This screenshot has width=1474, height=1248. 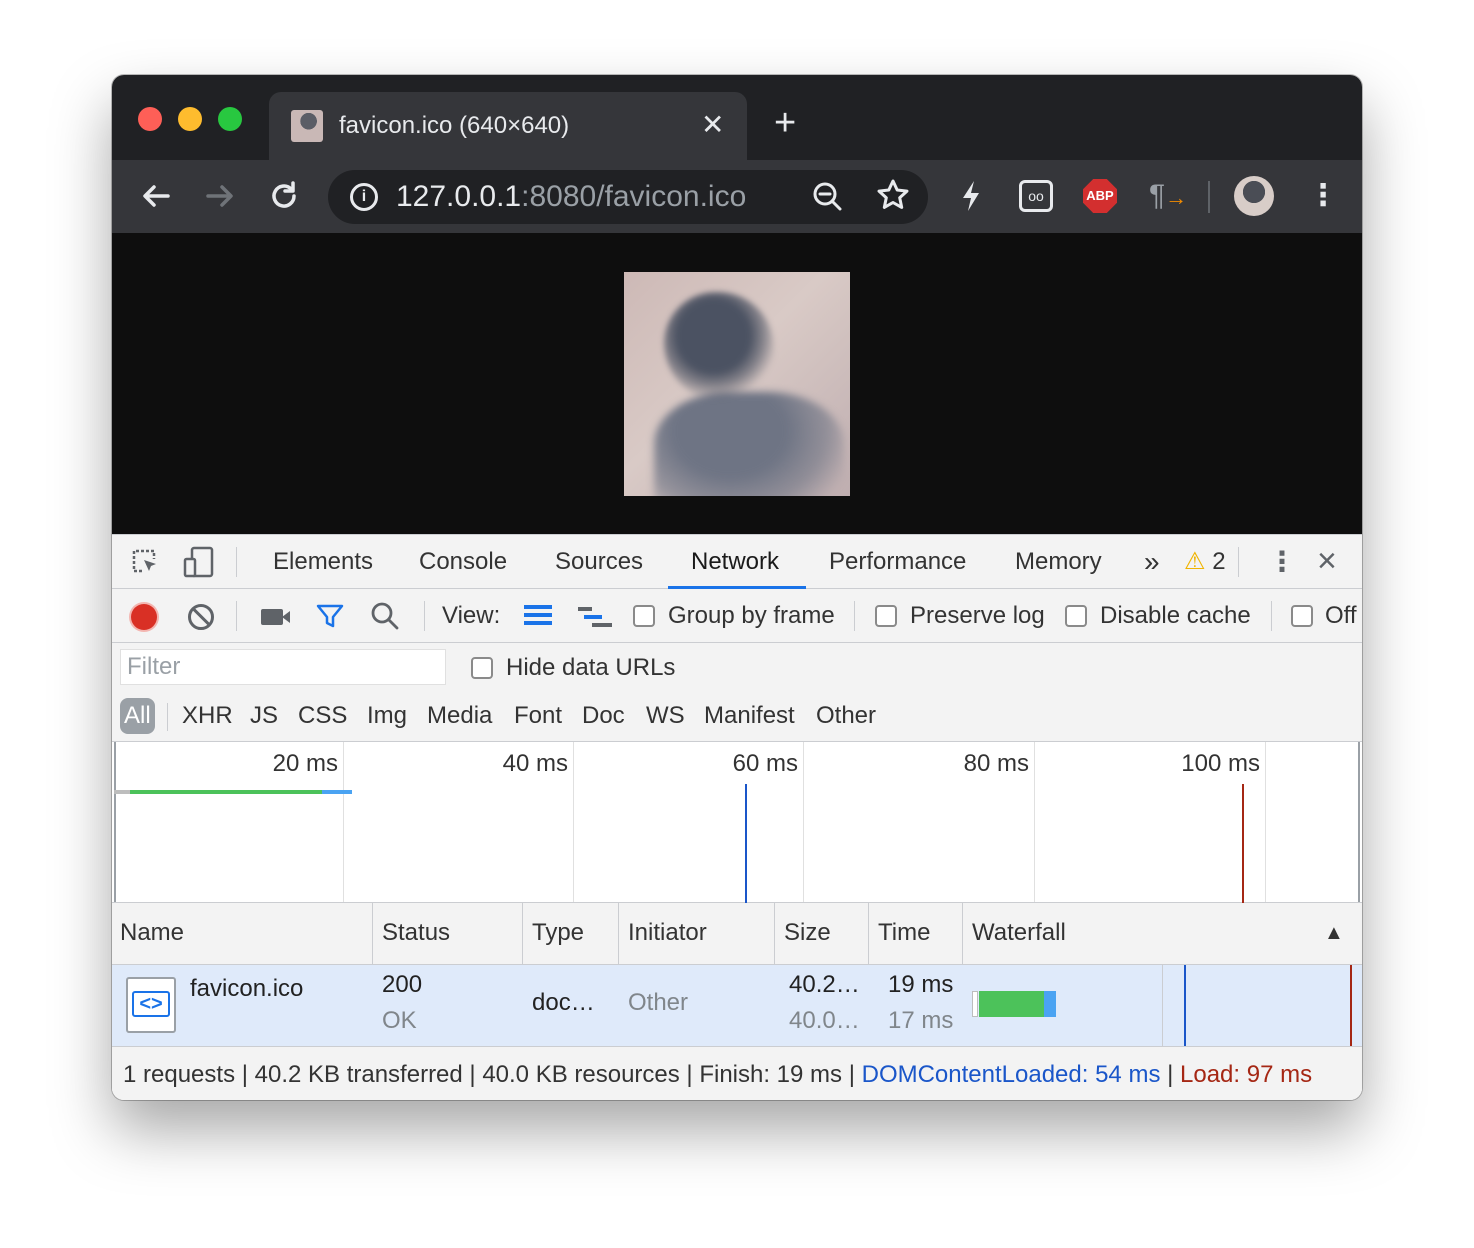 What do you see at coordinates (1100, 196) in the screenshot?
I see `adblock-plus-icon: ABP` at bounding box center [1100, 196].